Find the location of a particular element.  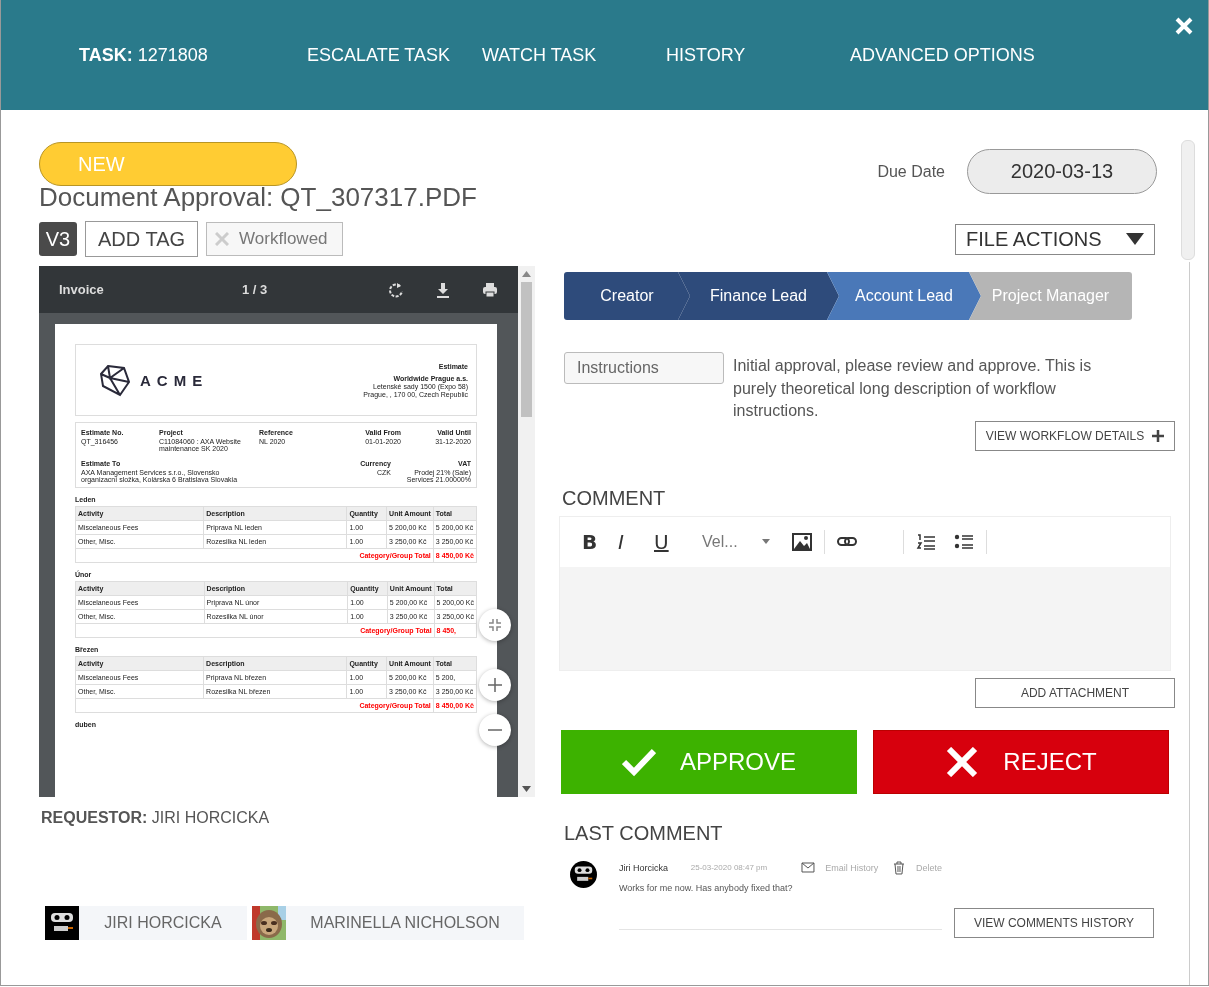

download-icon is located at coordinates (443, 289).